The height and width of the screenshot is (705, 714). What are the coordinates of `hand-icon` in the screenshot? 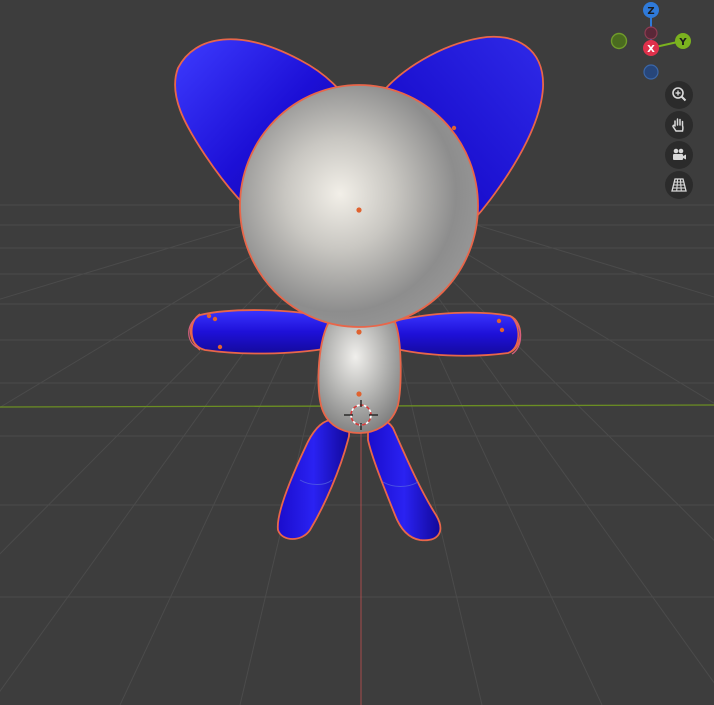 It's located at (678, 125).